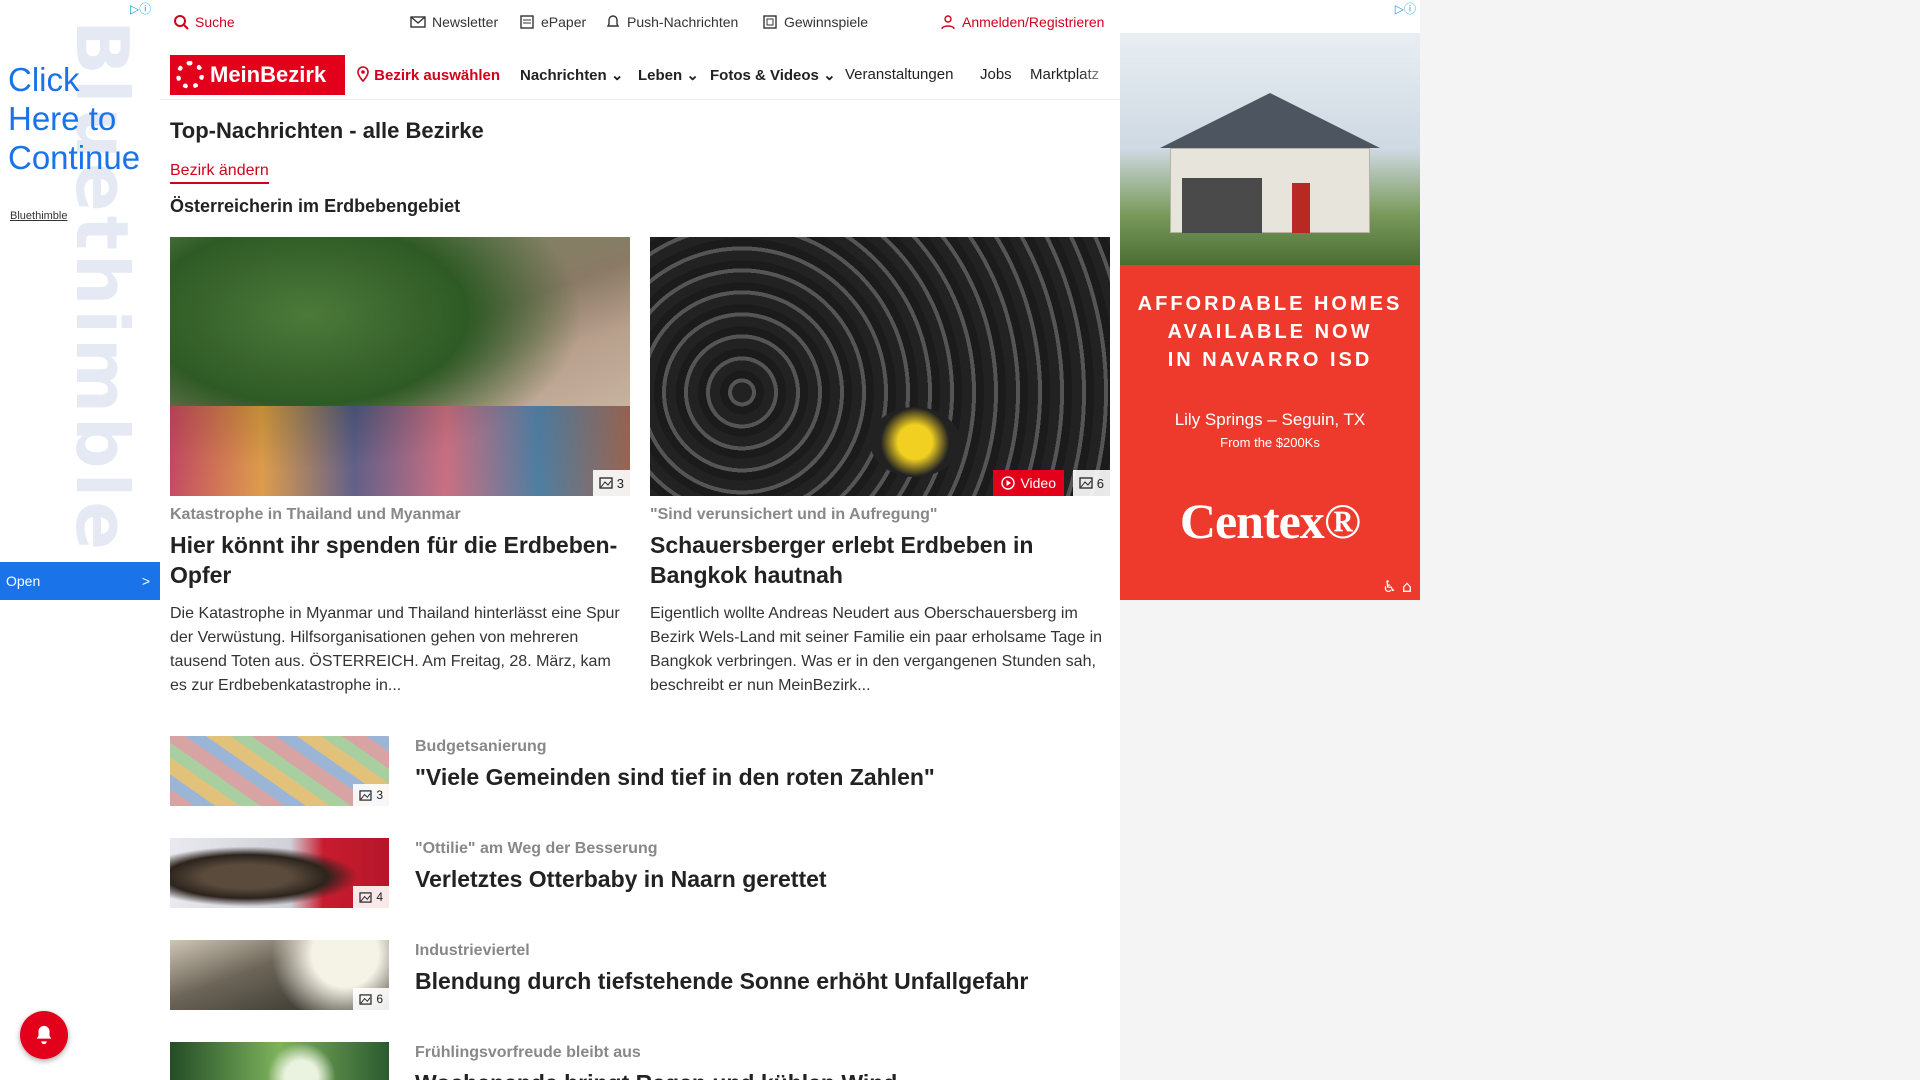  Describe the element at coordinates (481, 746) in the screenshot. I see `article-kicker: Budgetsanierung` at that location.